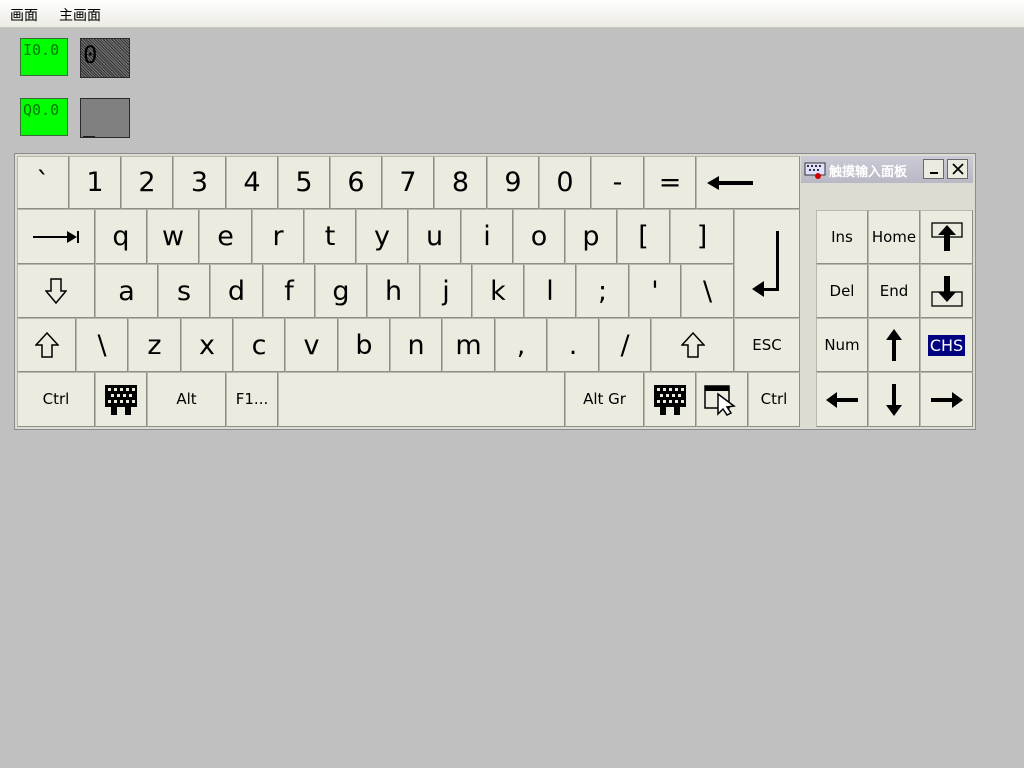  Describe the element at coordinates (591, 236) in the screenshot. I see `key-p: p` at that location.